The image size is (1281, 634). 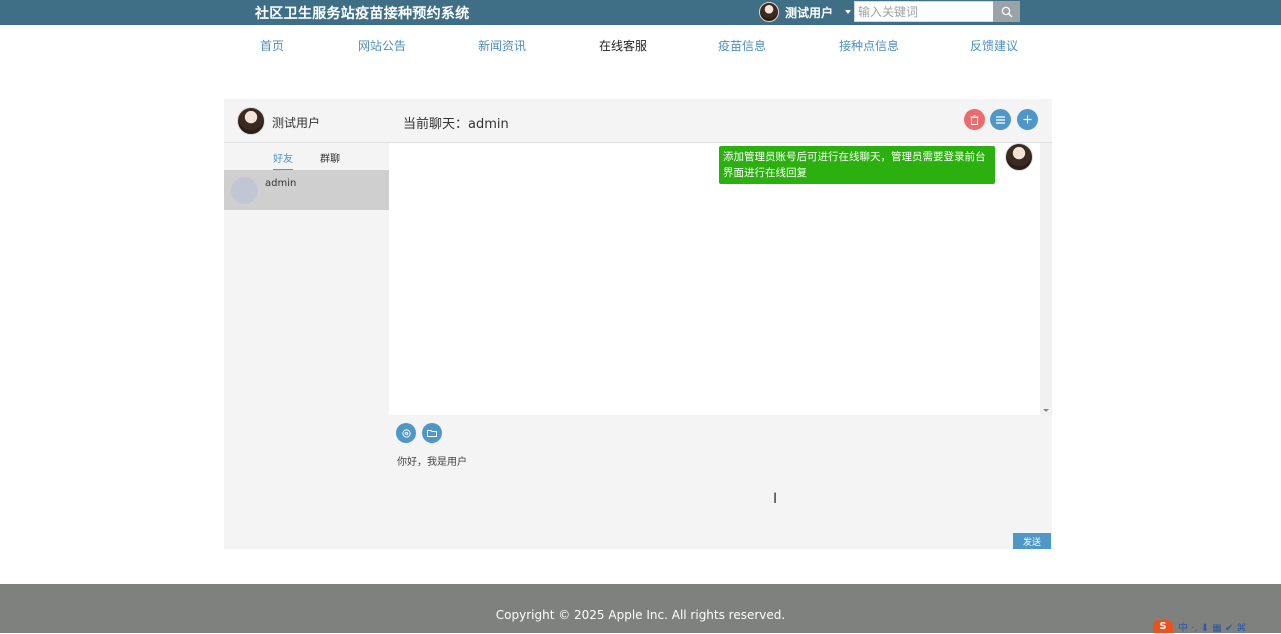 I want to click on user-menu: 测试用户, so click(x=805, y=12).